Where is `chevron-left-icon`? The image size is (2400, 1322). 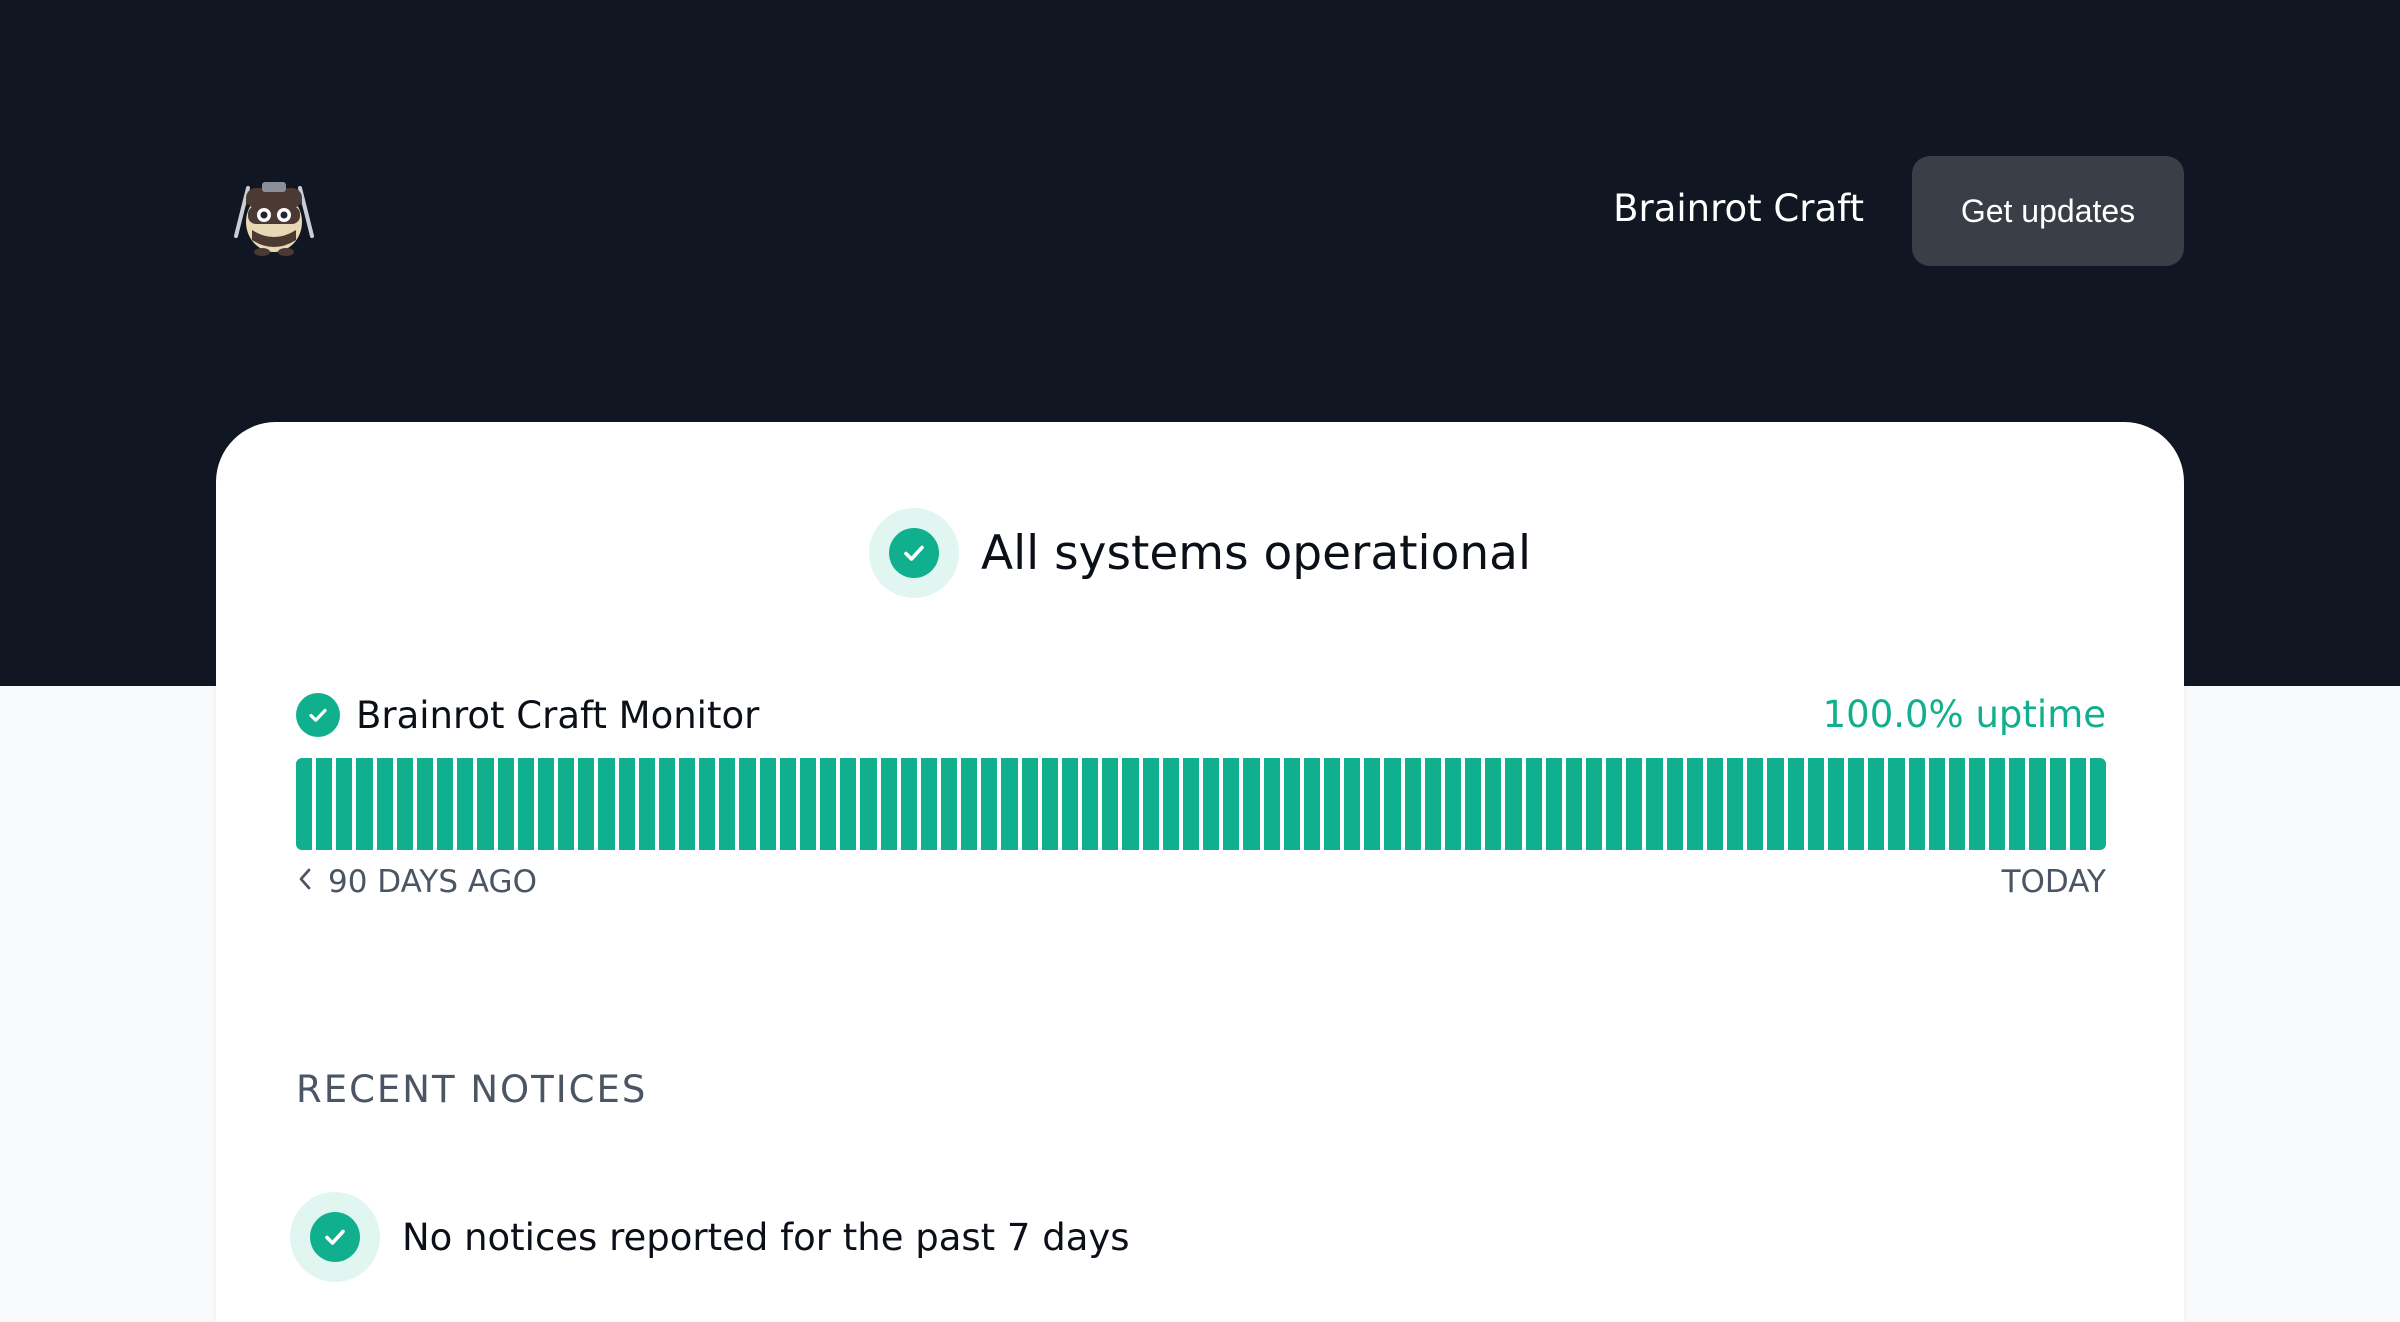
chevron-left-icon is located at coordinates (305, 882).